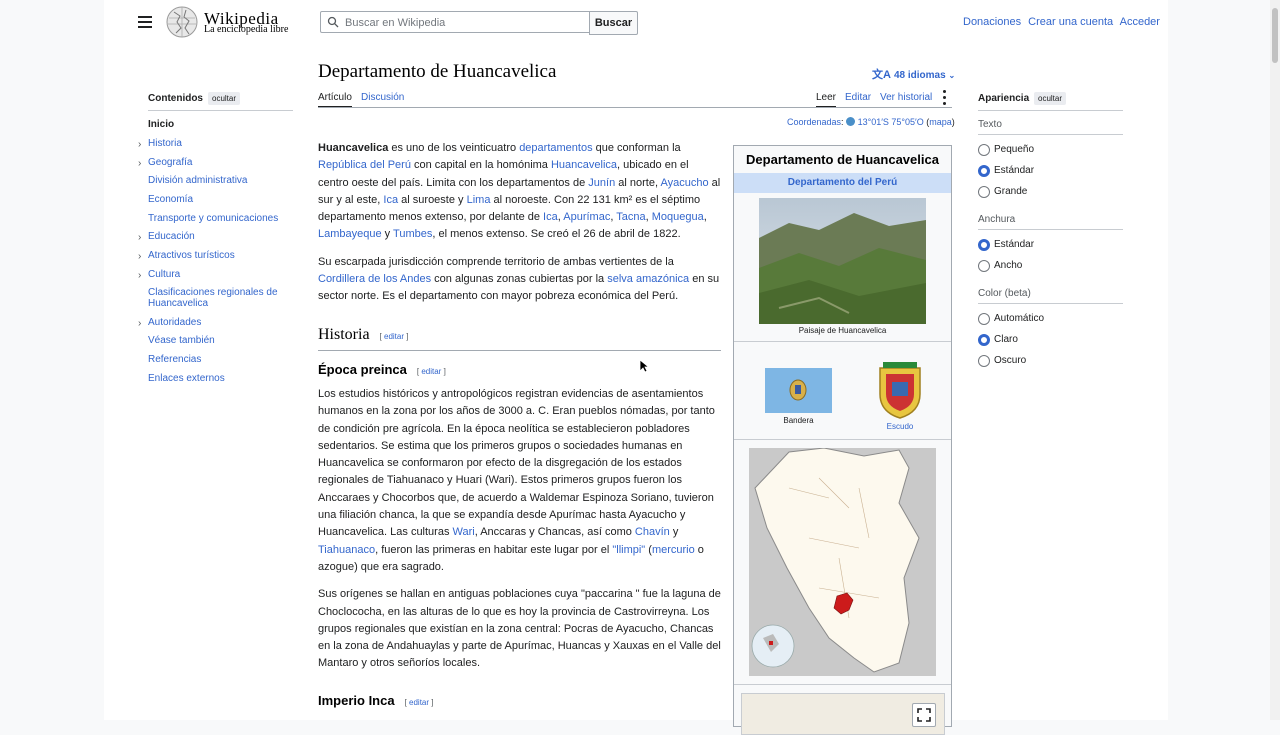 This screenshot has height=735, width=1280. Describe the element at coordinates (218, 199) in the screenshot. I see `toc-item: Economía` at that location.